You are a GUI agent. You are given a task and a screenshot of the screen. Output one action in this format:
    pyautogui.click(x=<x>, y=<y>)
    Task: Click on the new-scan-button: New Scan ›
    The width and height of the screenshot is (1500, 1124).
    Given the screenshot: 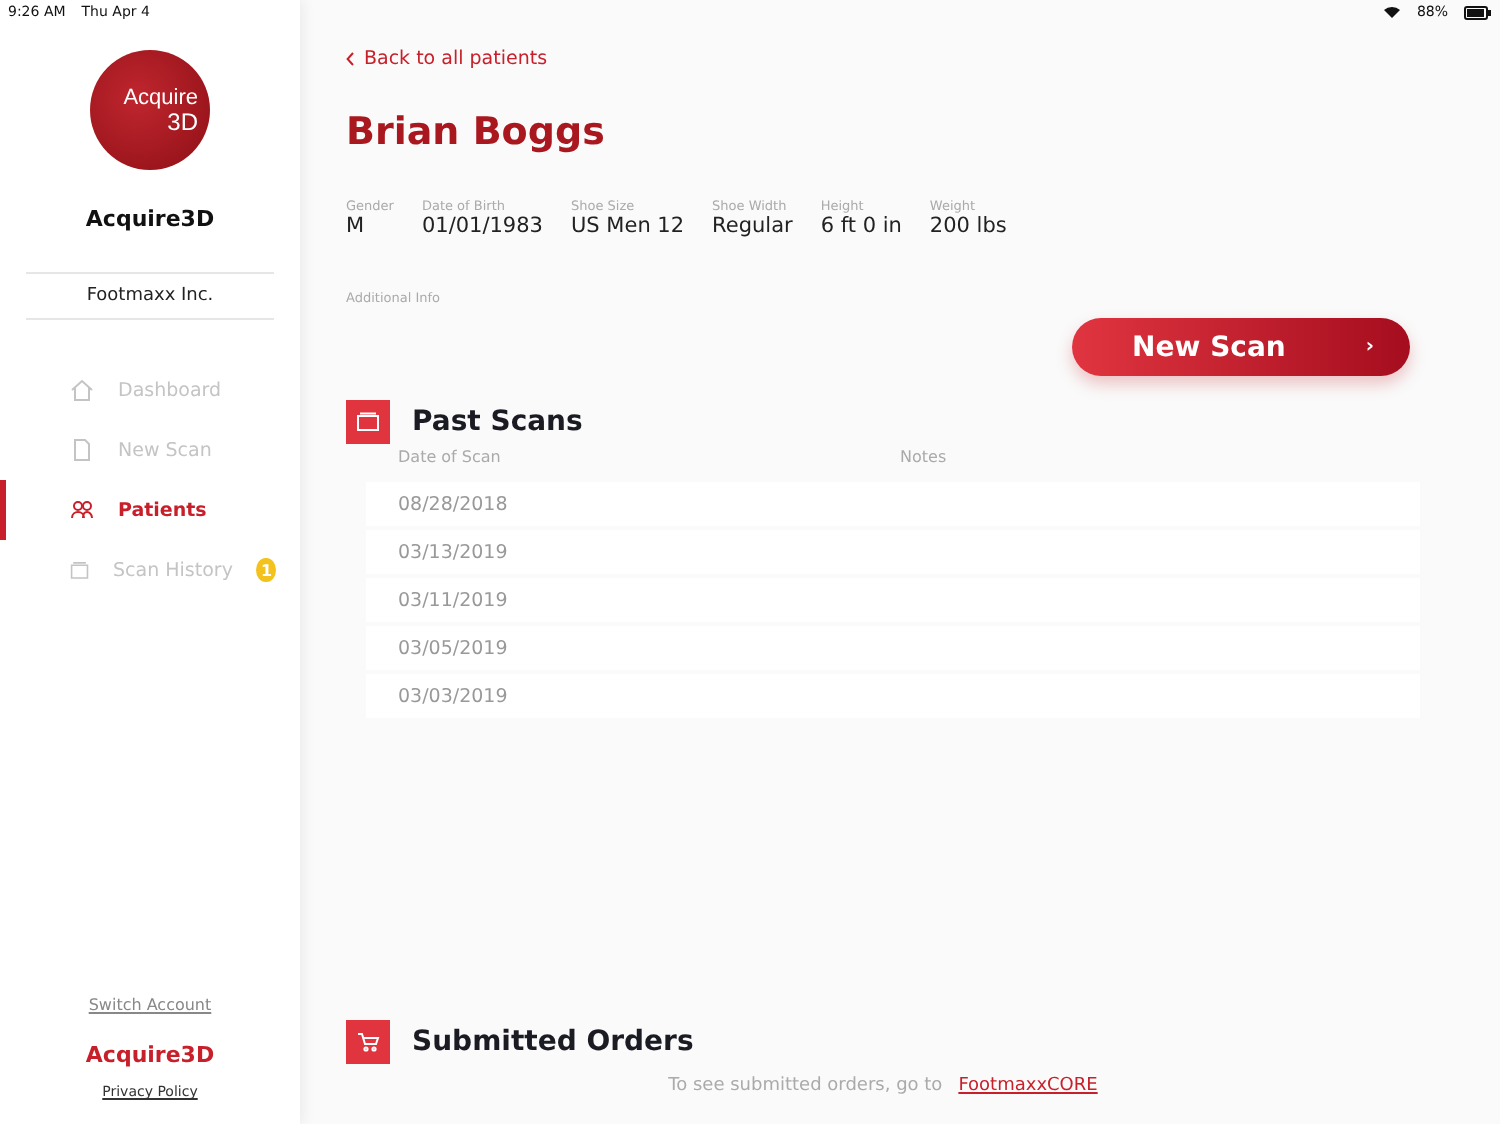 What is the action you would take?
    pyautogui.click(x=1241, y=347)
    